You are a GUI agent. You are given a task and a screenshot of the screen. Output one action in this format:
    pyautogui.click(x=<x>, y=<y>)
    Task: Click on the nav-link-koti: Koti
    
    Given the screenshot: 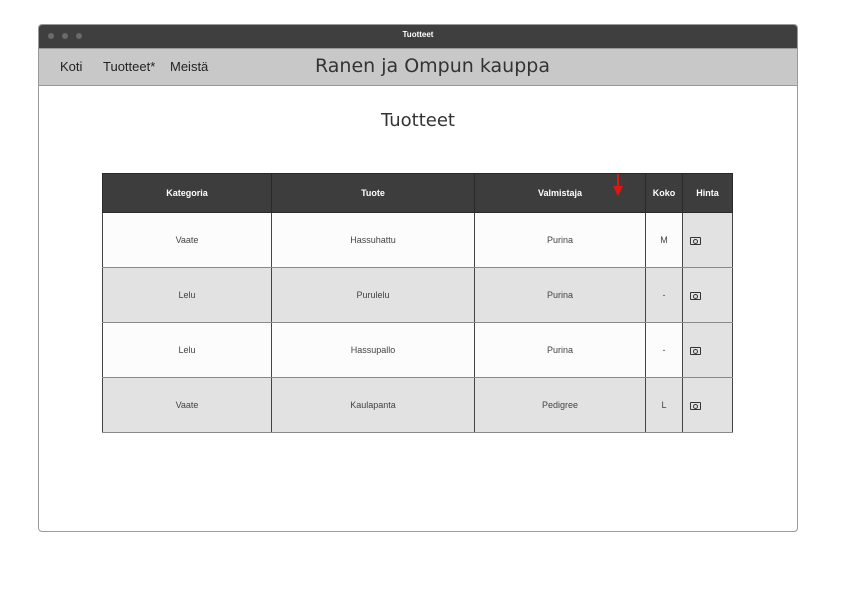 What is the action you would take?
    pyautogui.click(x=71, y=66)
    